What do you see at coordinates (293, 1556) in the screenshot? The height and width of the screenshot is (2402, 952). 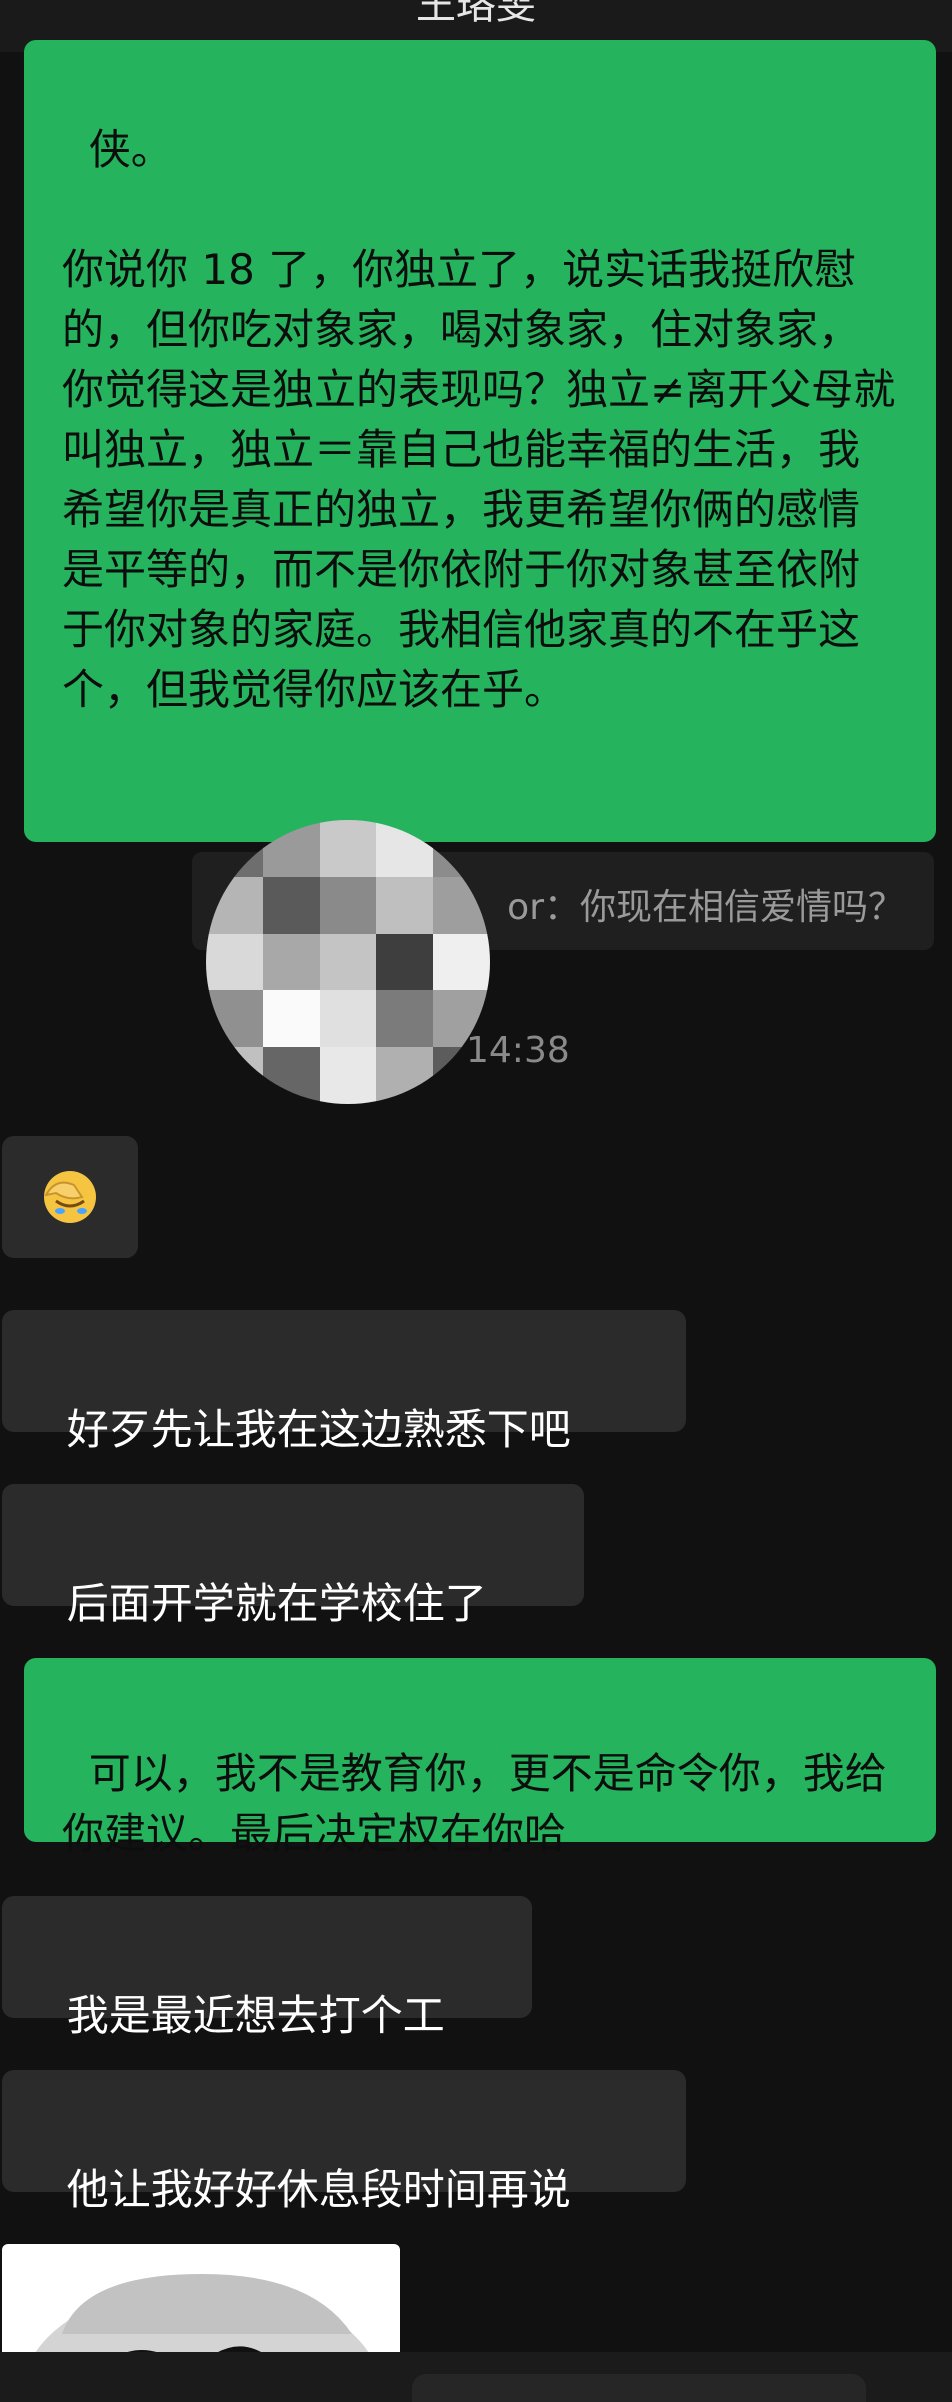 I see `incoming-message: 后面开学就在学校住了` at bounding box center [293, 1556].